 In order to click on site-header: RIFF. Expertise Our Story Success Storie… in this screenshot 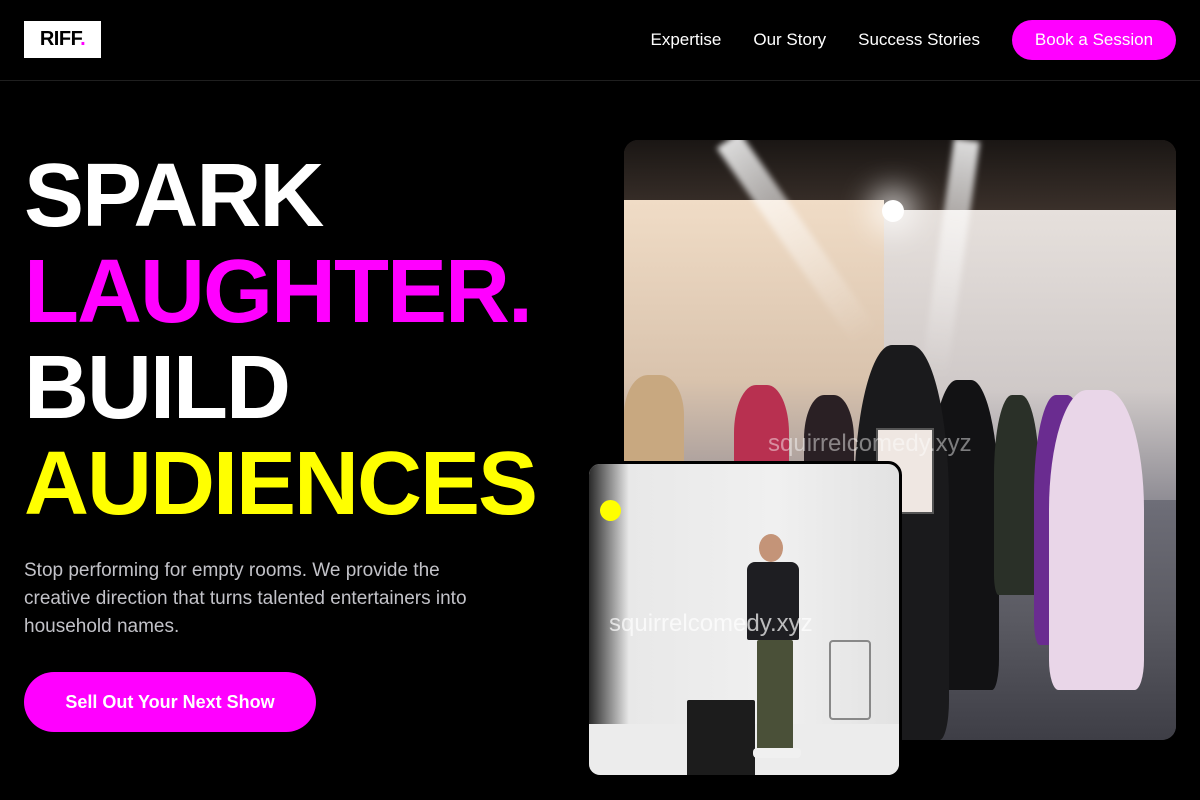, I will do `click(600, 40)`.